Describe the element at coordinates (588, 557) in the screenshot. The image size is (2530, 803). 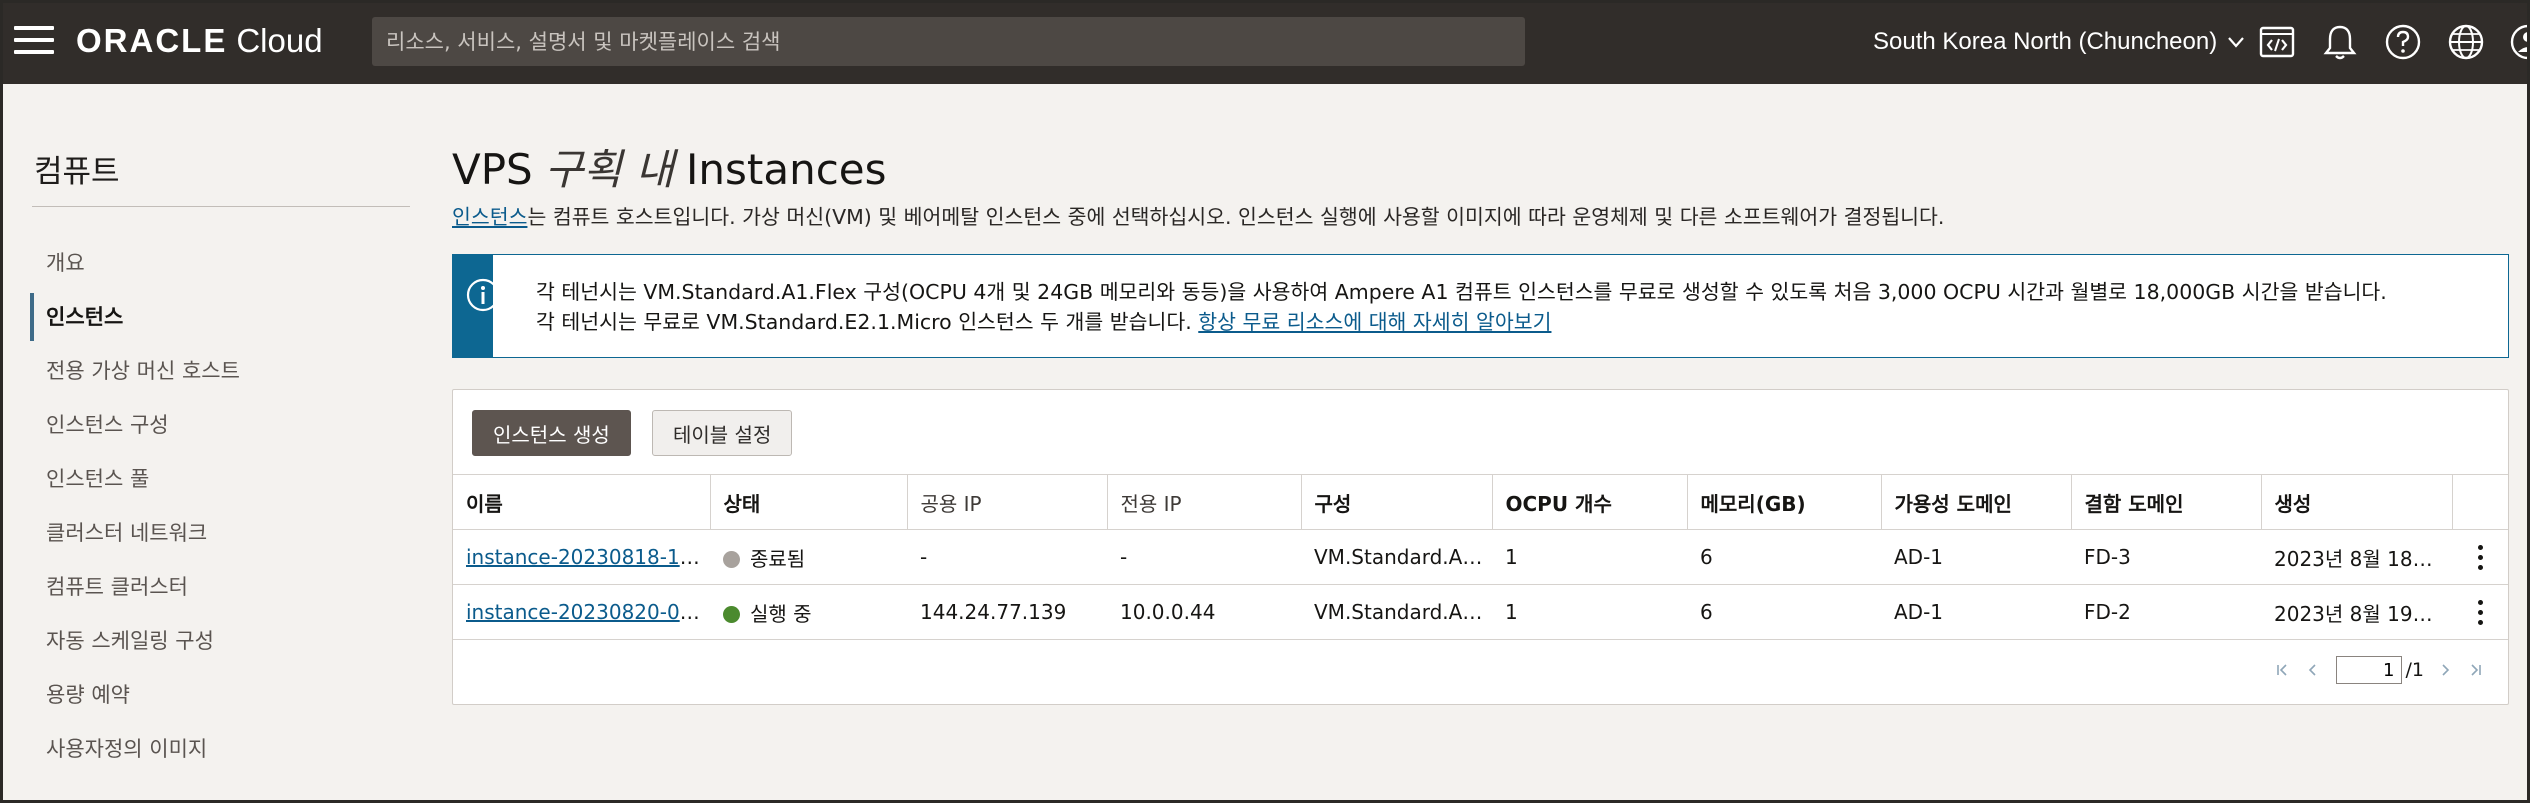
I see `instance-name-link: instance-20230818-1748` at that location.